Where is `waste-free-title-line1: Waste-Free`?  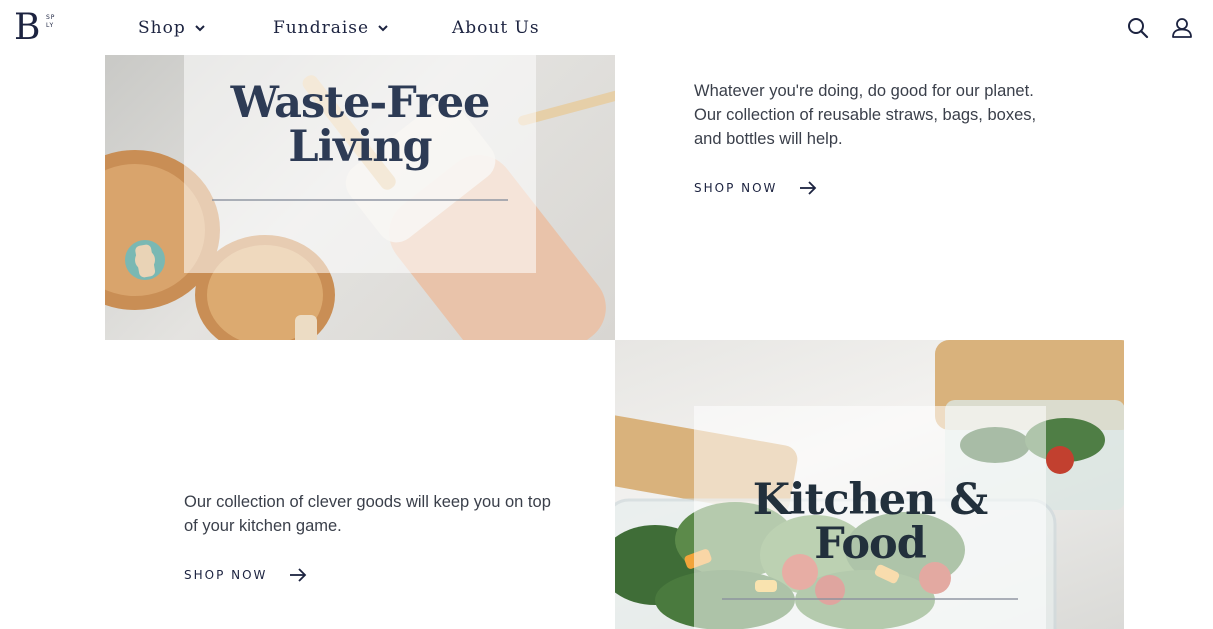 waste-free-title-line1: Waste-Free is located at coordinates (360, 103).